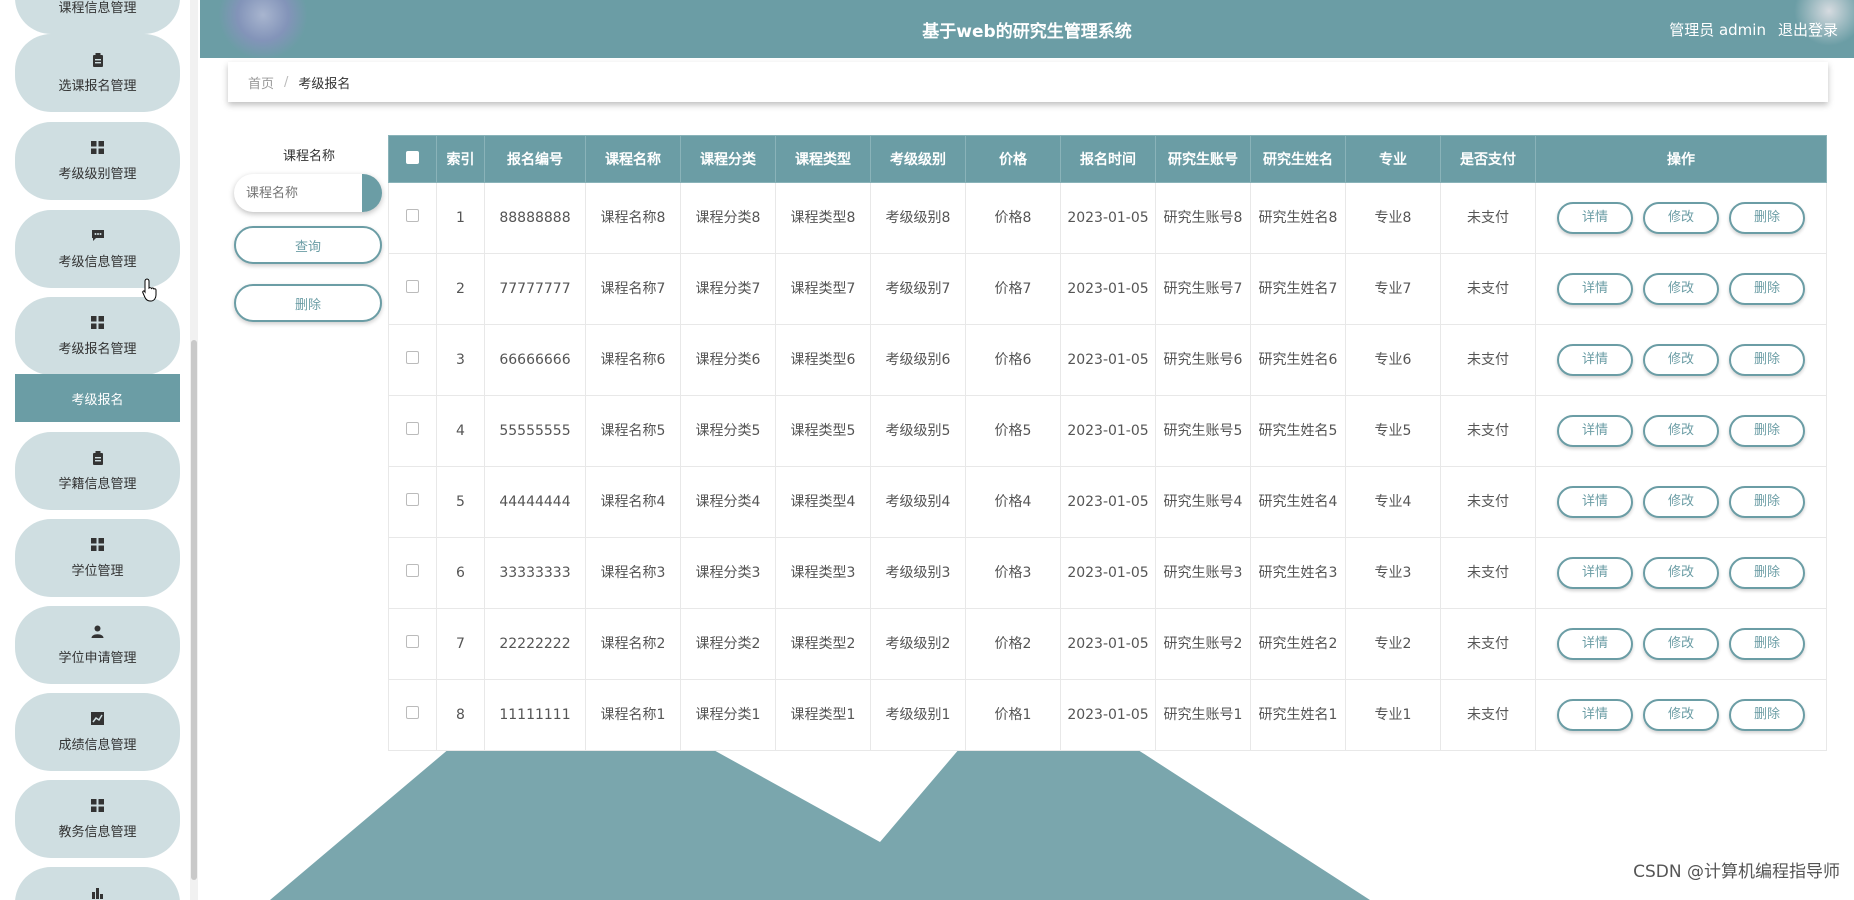 Image resolution: width=1854 pixels, height=900 pixels. Describe the element at coordinates (97, 398) in the screenshot. I see `sidebar-subitem-level-enroll: 考级报名` at that location.